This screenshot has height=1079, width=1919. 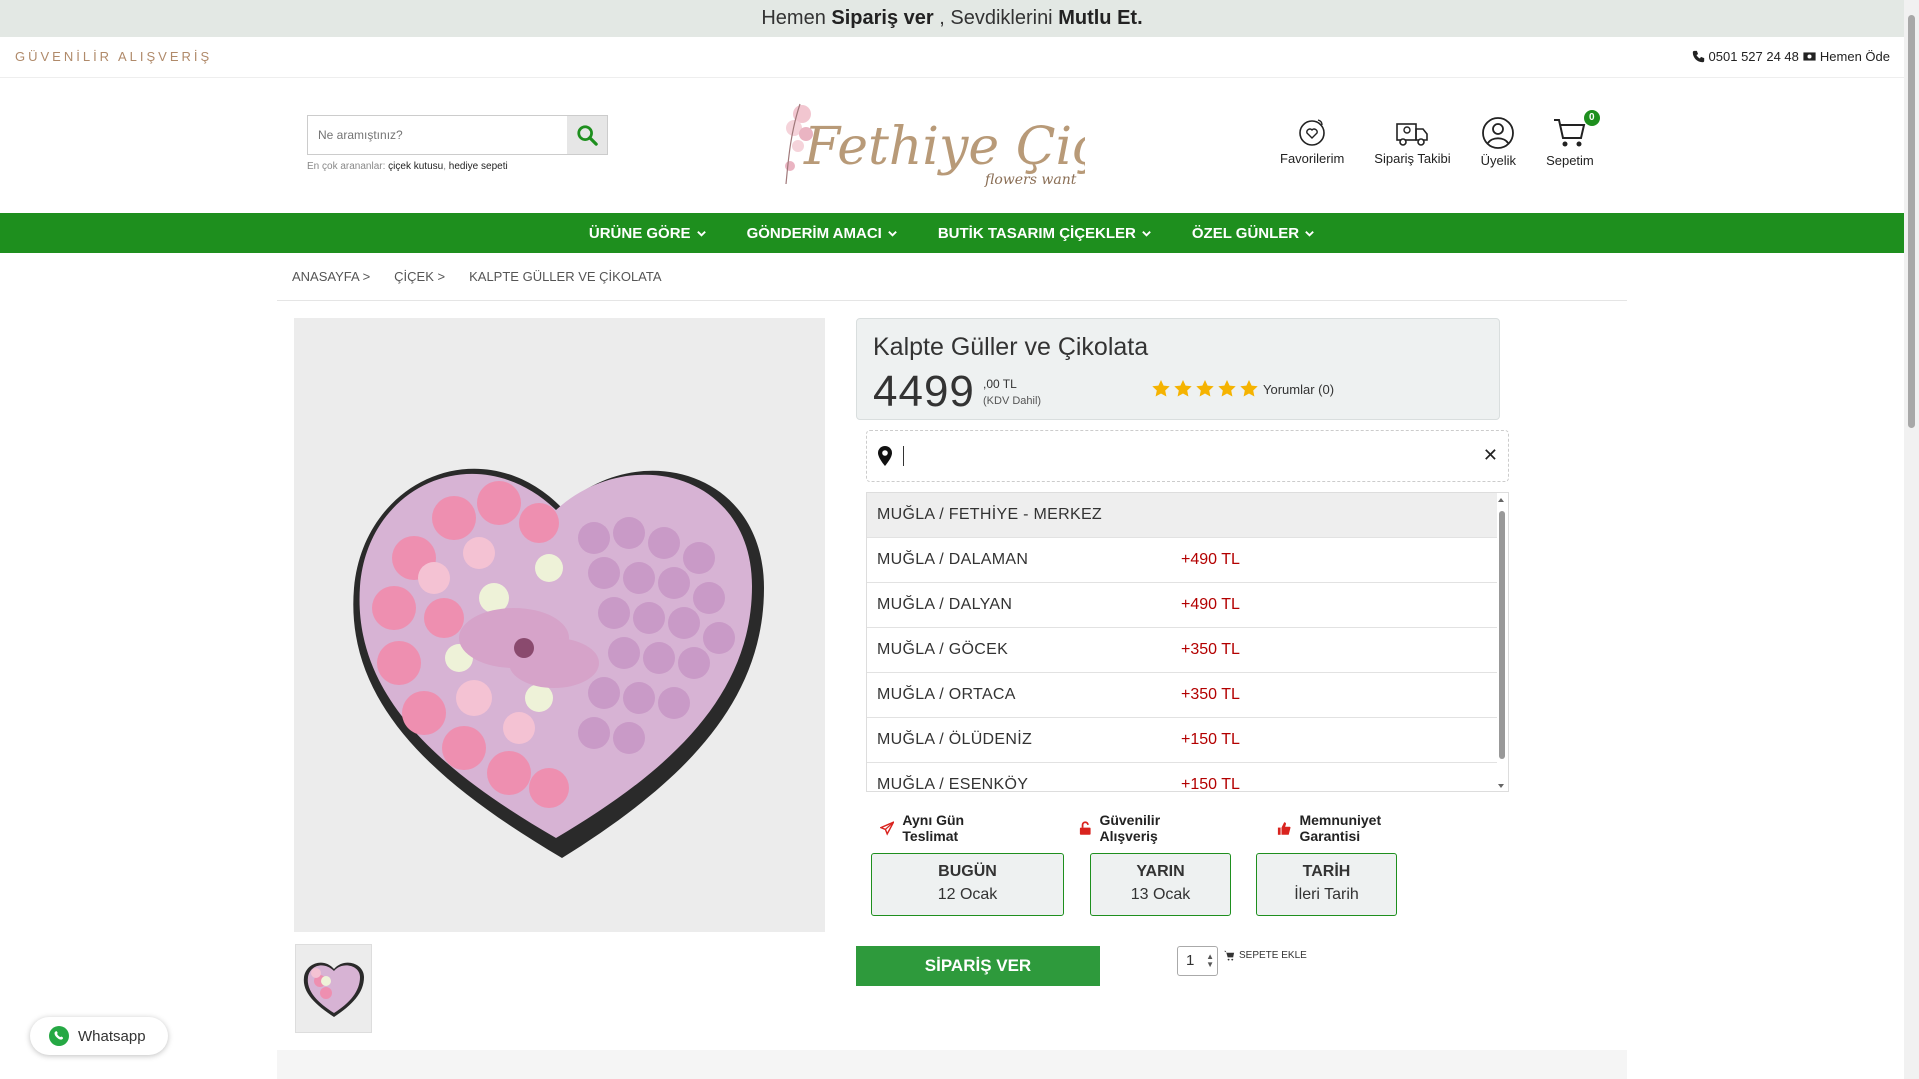 I want to click on whatsapp-icon, so click(x=59, y=1036).